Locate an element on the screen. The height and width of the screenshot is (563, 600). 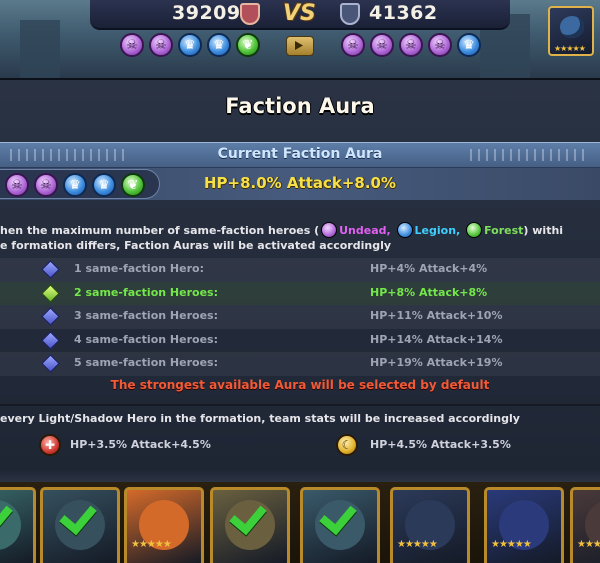
aura-tier-row: 3 same-faction Heroes: HP+11% Attack+10% is located at coordinates (300, 317).